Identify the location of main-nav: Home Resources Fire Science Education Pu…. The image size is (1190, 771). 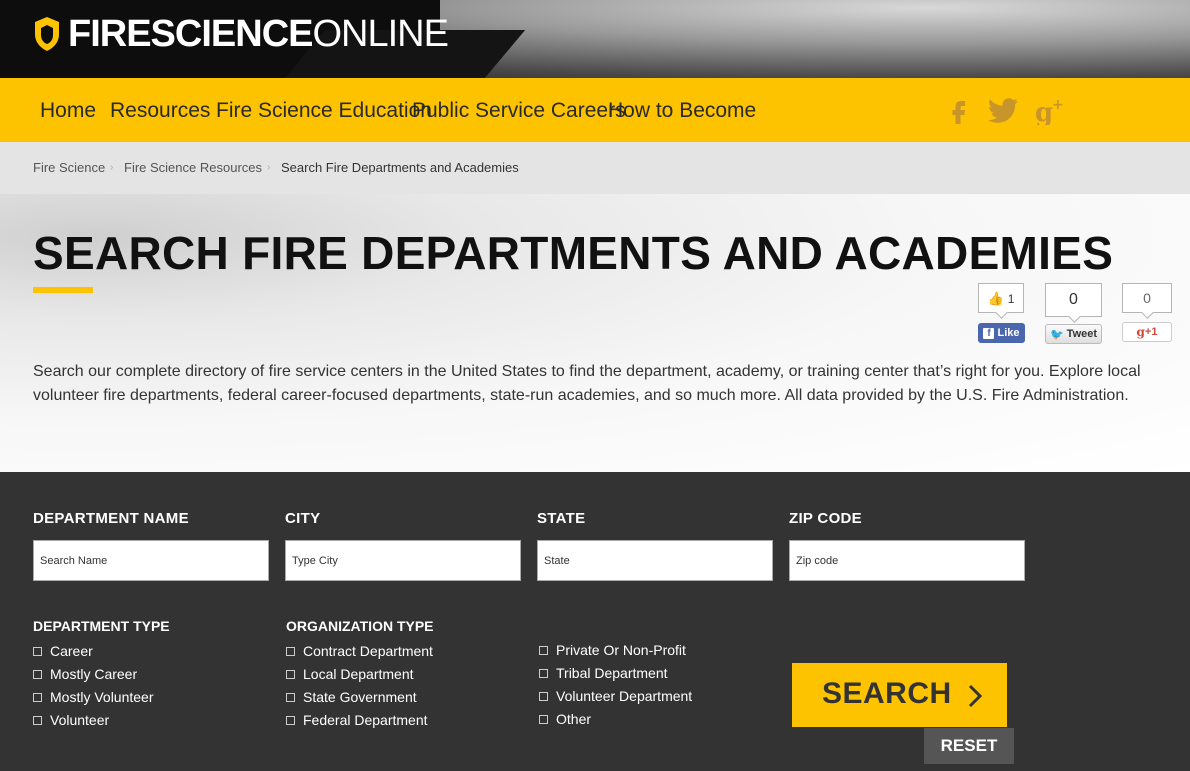
(595, 110).